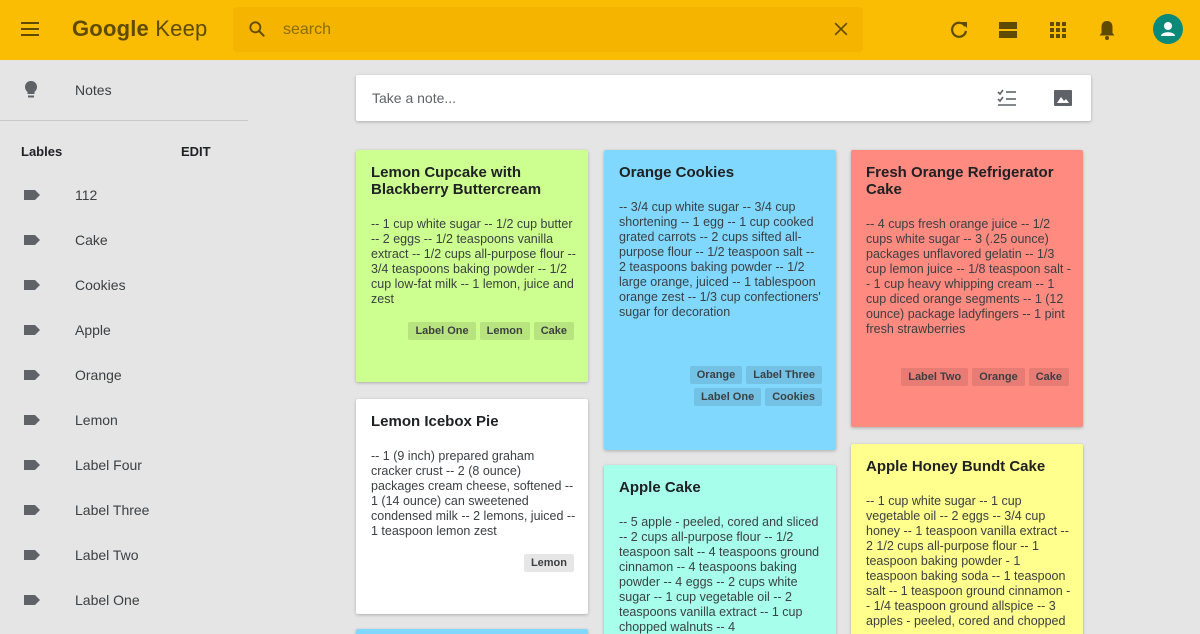 The image size is (1200, 634). I want to click on close-icon, so click(841, 29).